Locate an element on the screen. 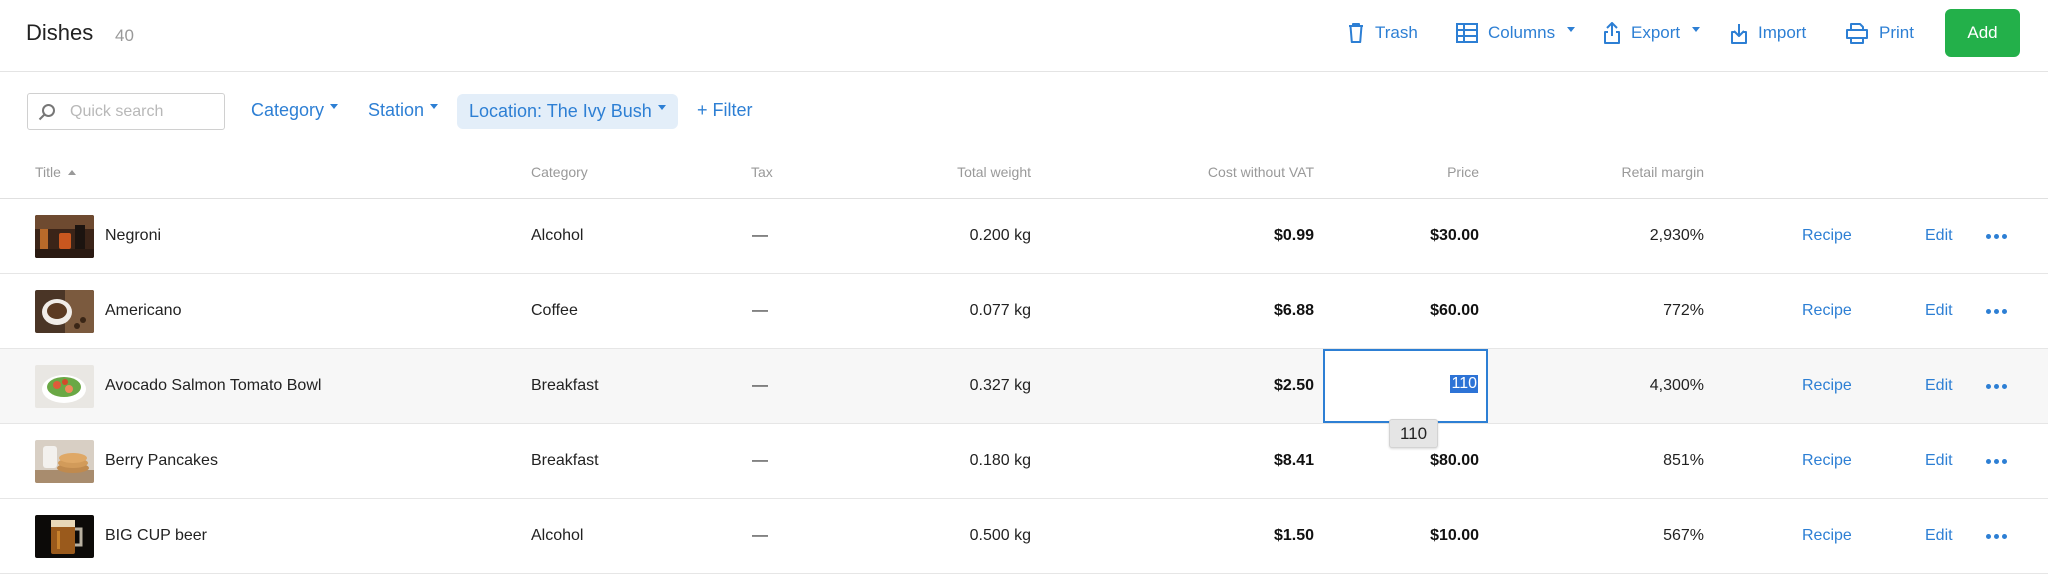  dish-cost: $8.41 is located at coordinates (1293, 460).